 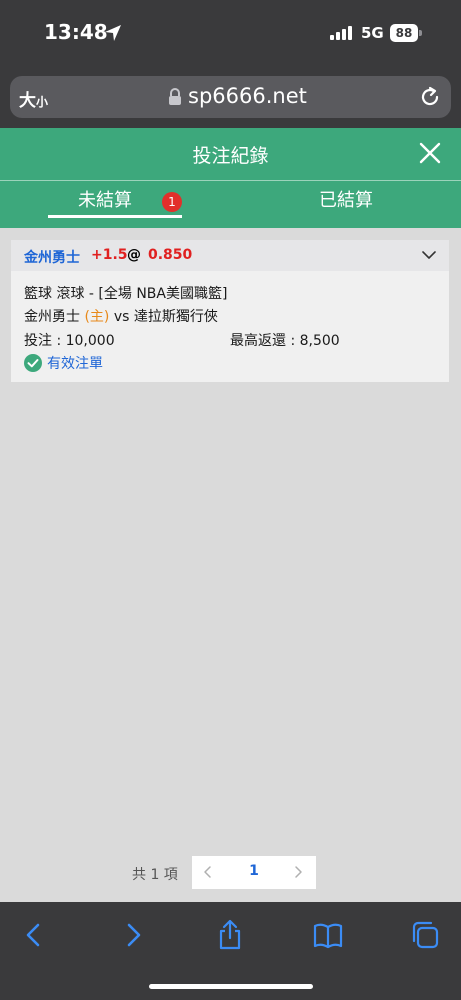 What do you see at coordinates (420, 33) in the screenshot?
I see `battery-tip` at bounding box center [420, 33].